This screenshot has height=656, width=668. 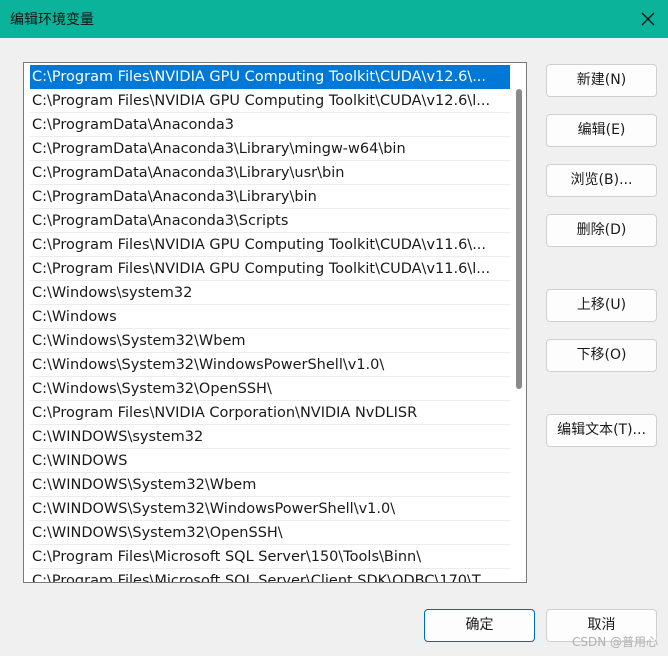 I want to click on path-list-item: C:\Windows\system32, so click(x=270, y=293).